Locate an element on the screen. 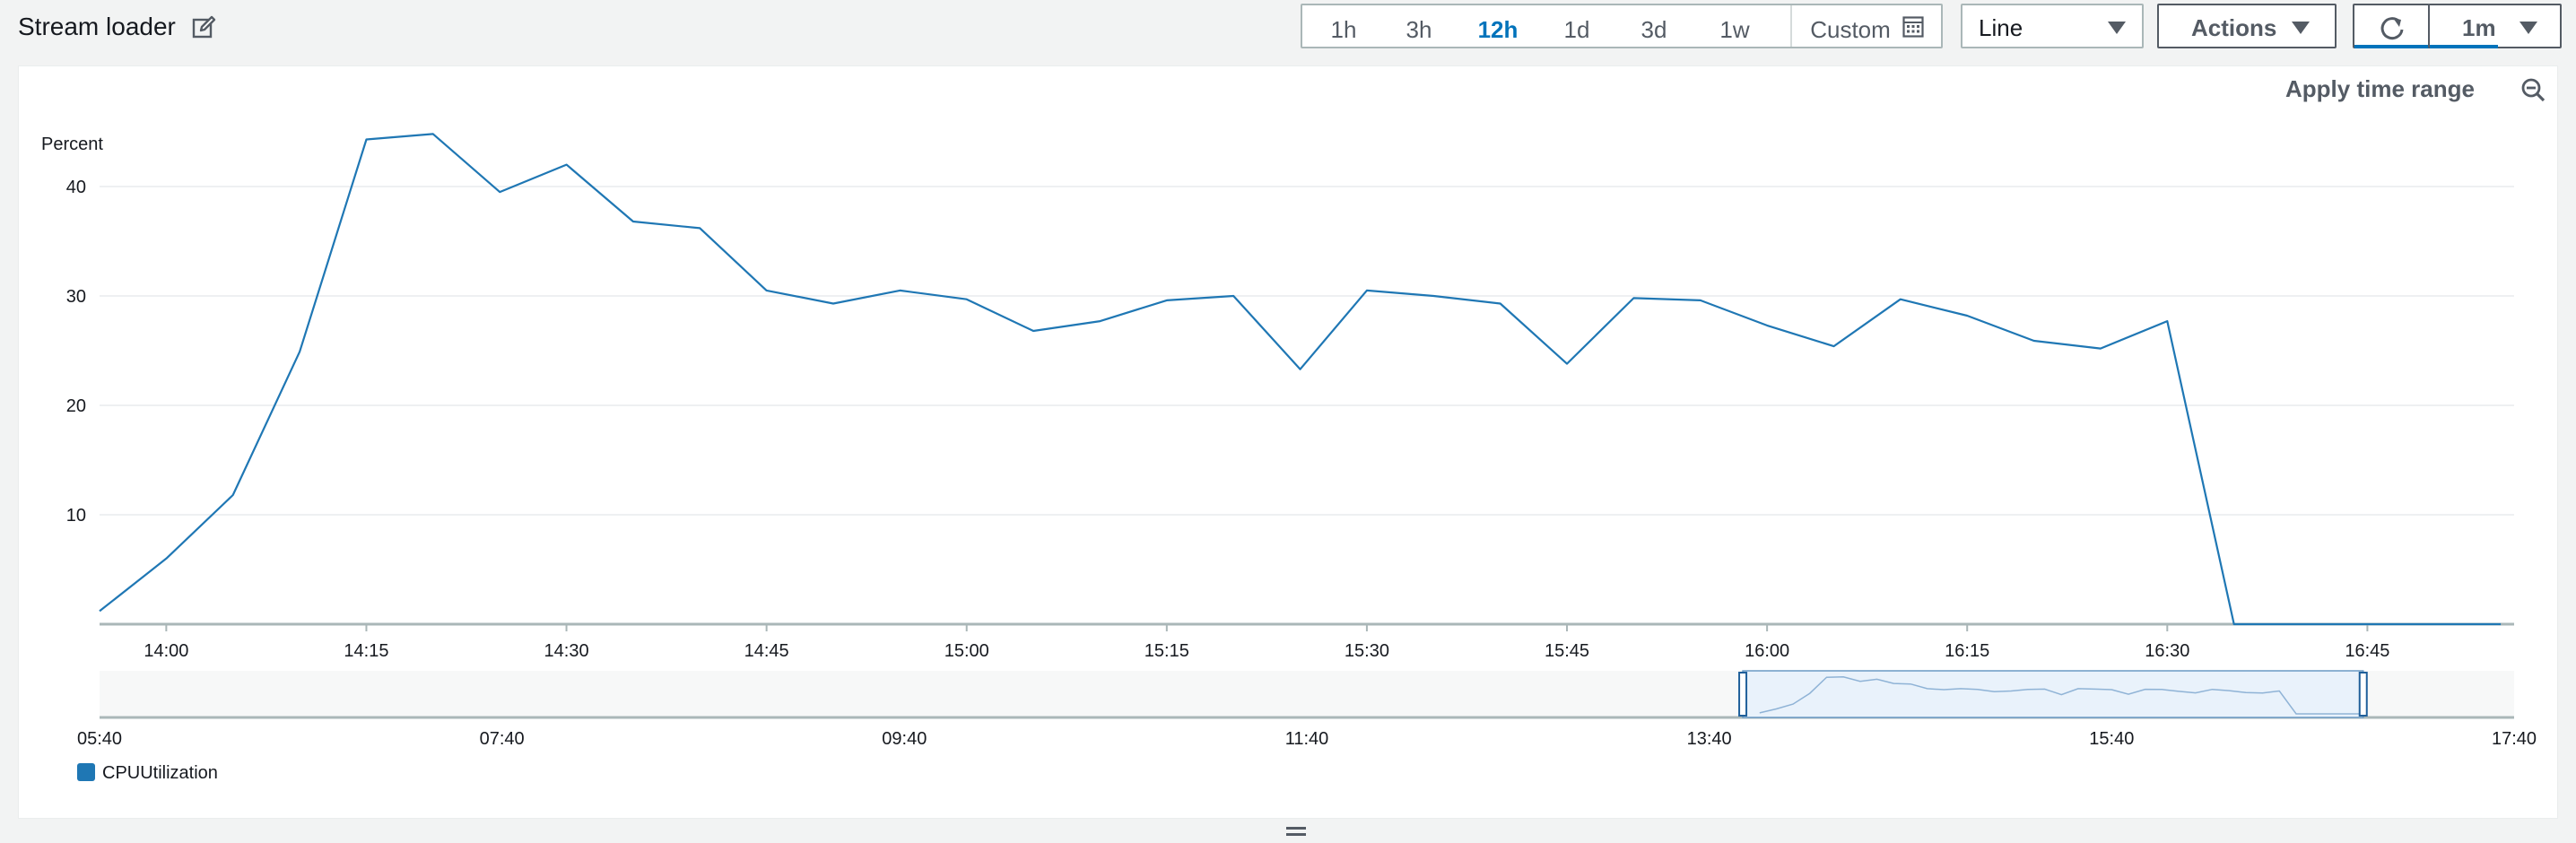 This screenshot has height=843, width=2576. x-tick-label: 14:45 is located at coordinates (766, 651).